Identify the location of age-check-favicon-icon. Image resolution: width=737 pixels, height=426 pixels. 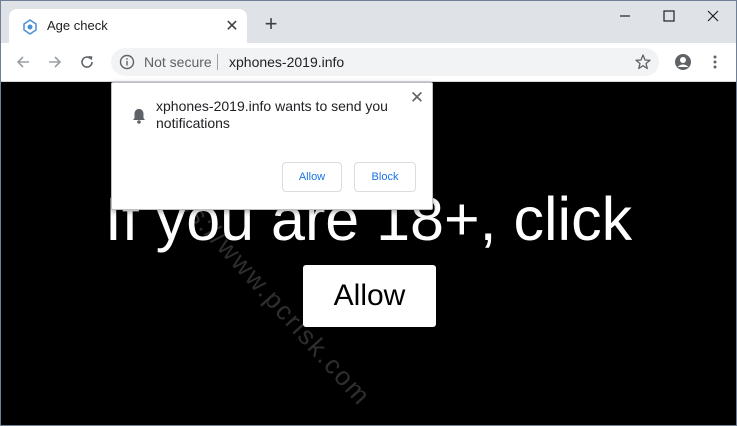
(30, 27).